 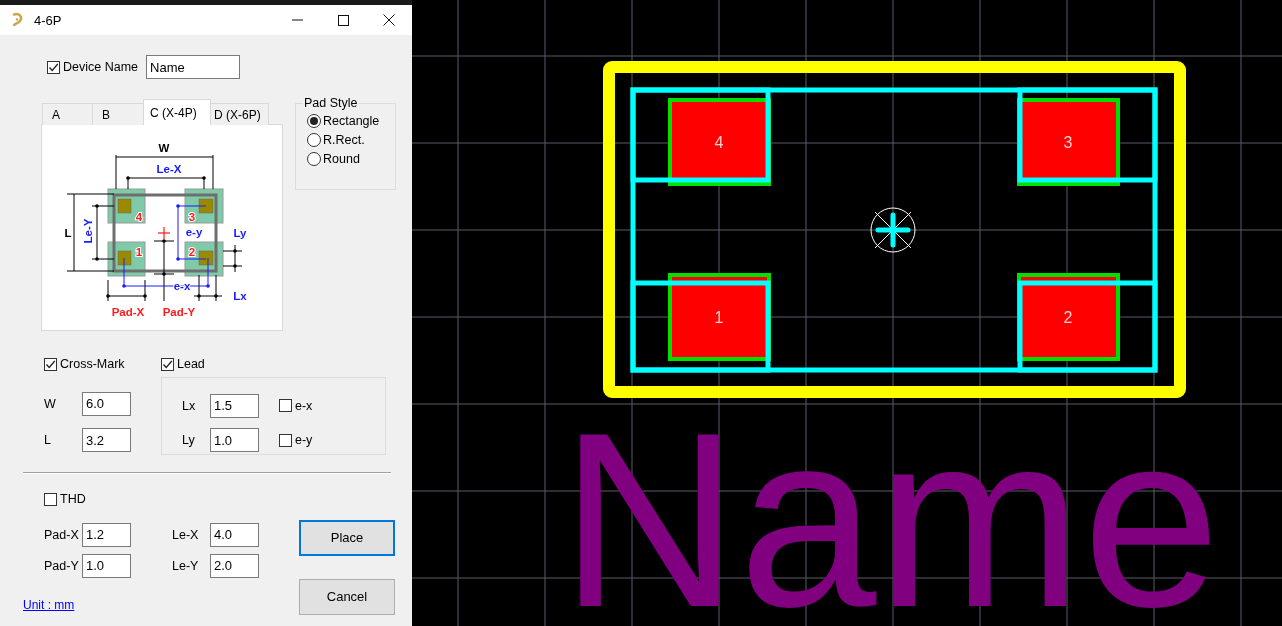 What do you see at coordinates (1068, 142) in the screenshot?
I see `pad-number: 3` at bounding box center [1068, 142].